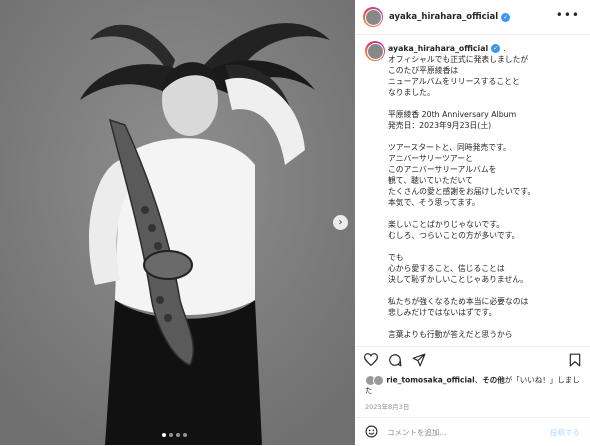 Image resolution: width=590 pixels, height=446 pixels. Describe the element at coordinates (493, 380) in the screenshot. I see `likes-others-link: その他` at that location.